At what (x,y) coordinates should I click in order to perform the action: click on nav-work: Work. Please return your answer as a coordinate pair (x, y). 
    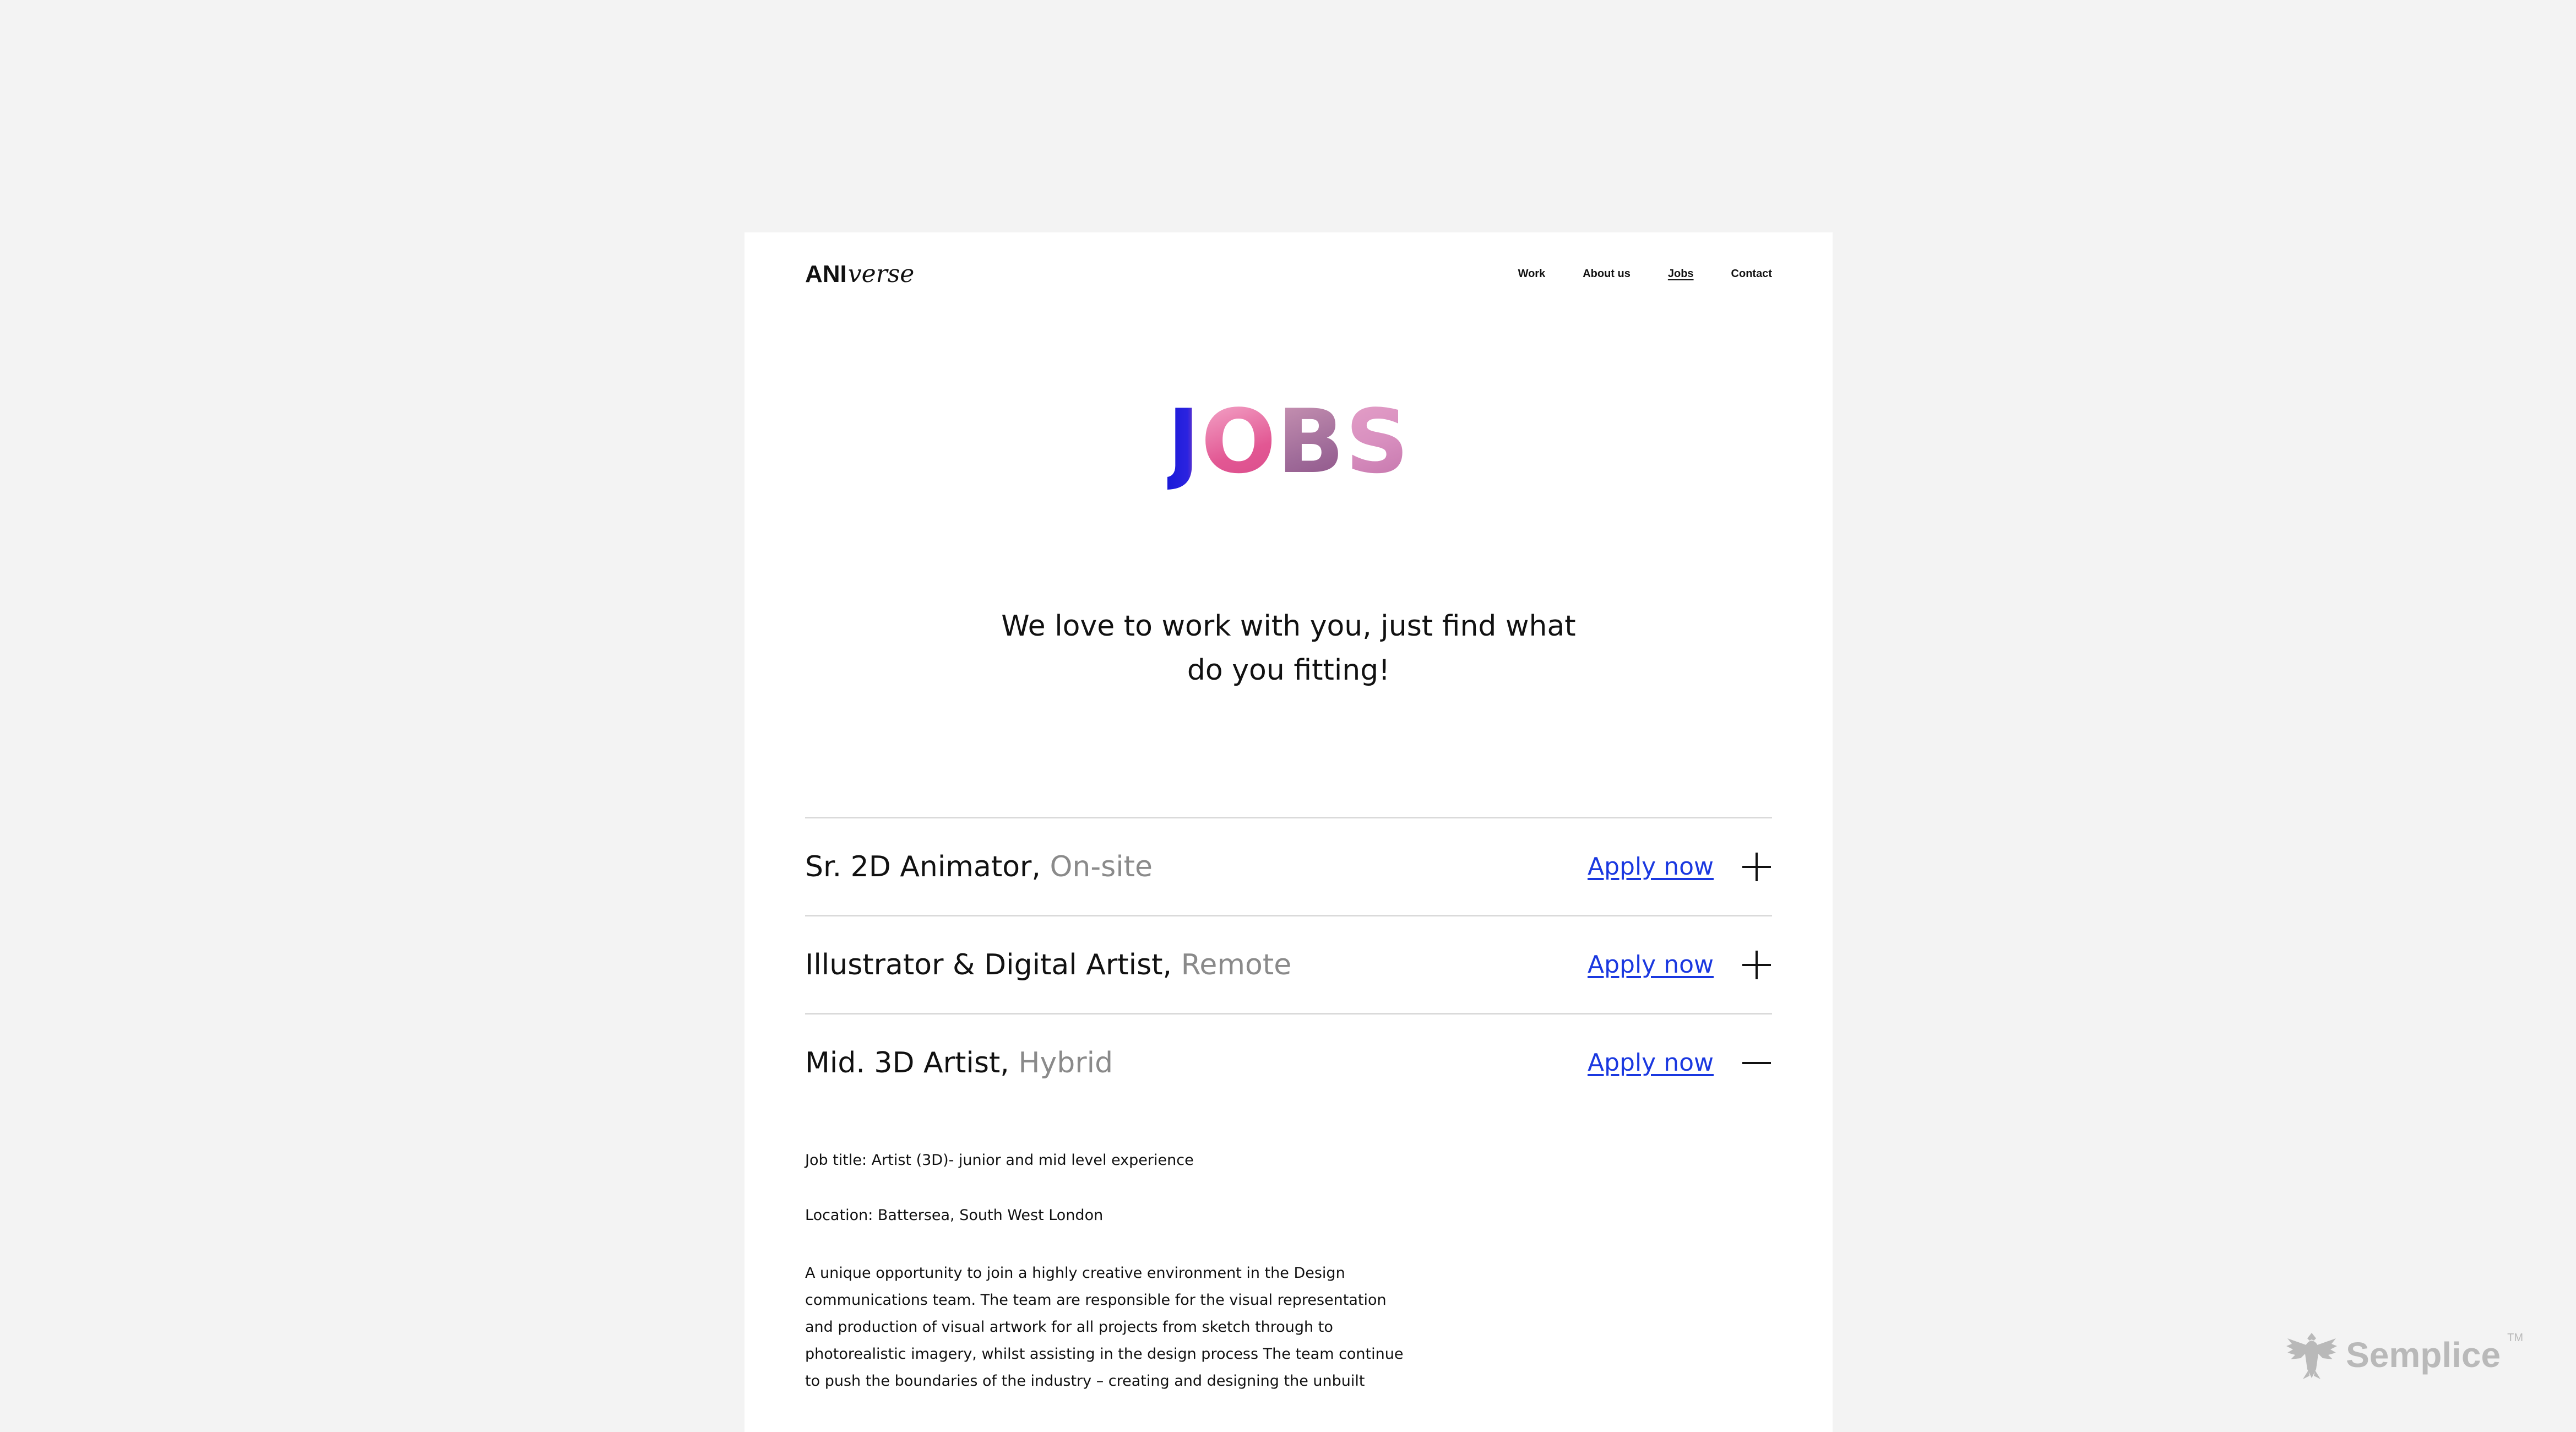
    Looking at the image, I should click on (1532, 274).